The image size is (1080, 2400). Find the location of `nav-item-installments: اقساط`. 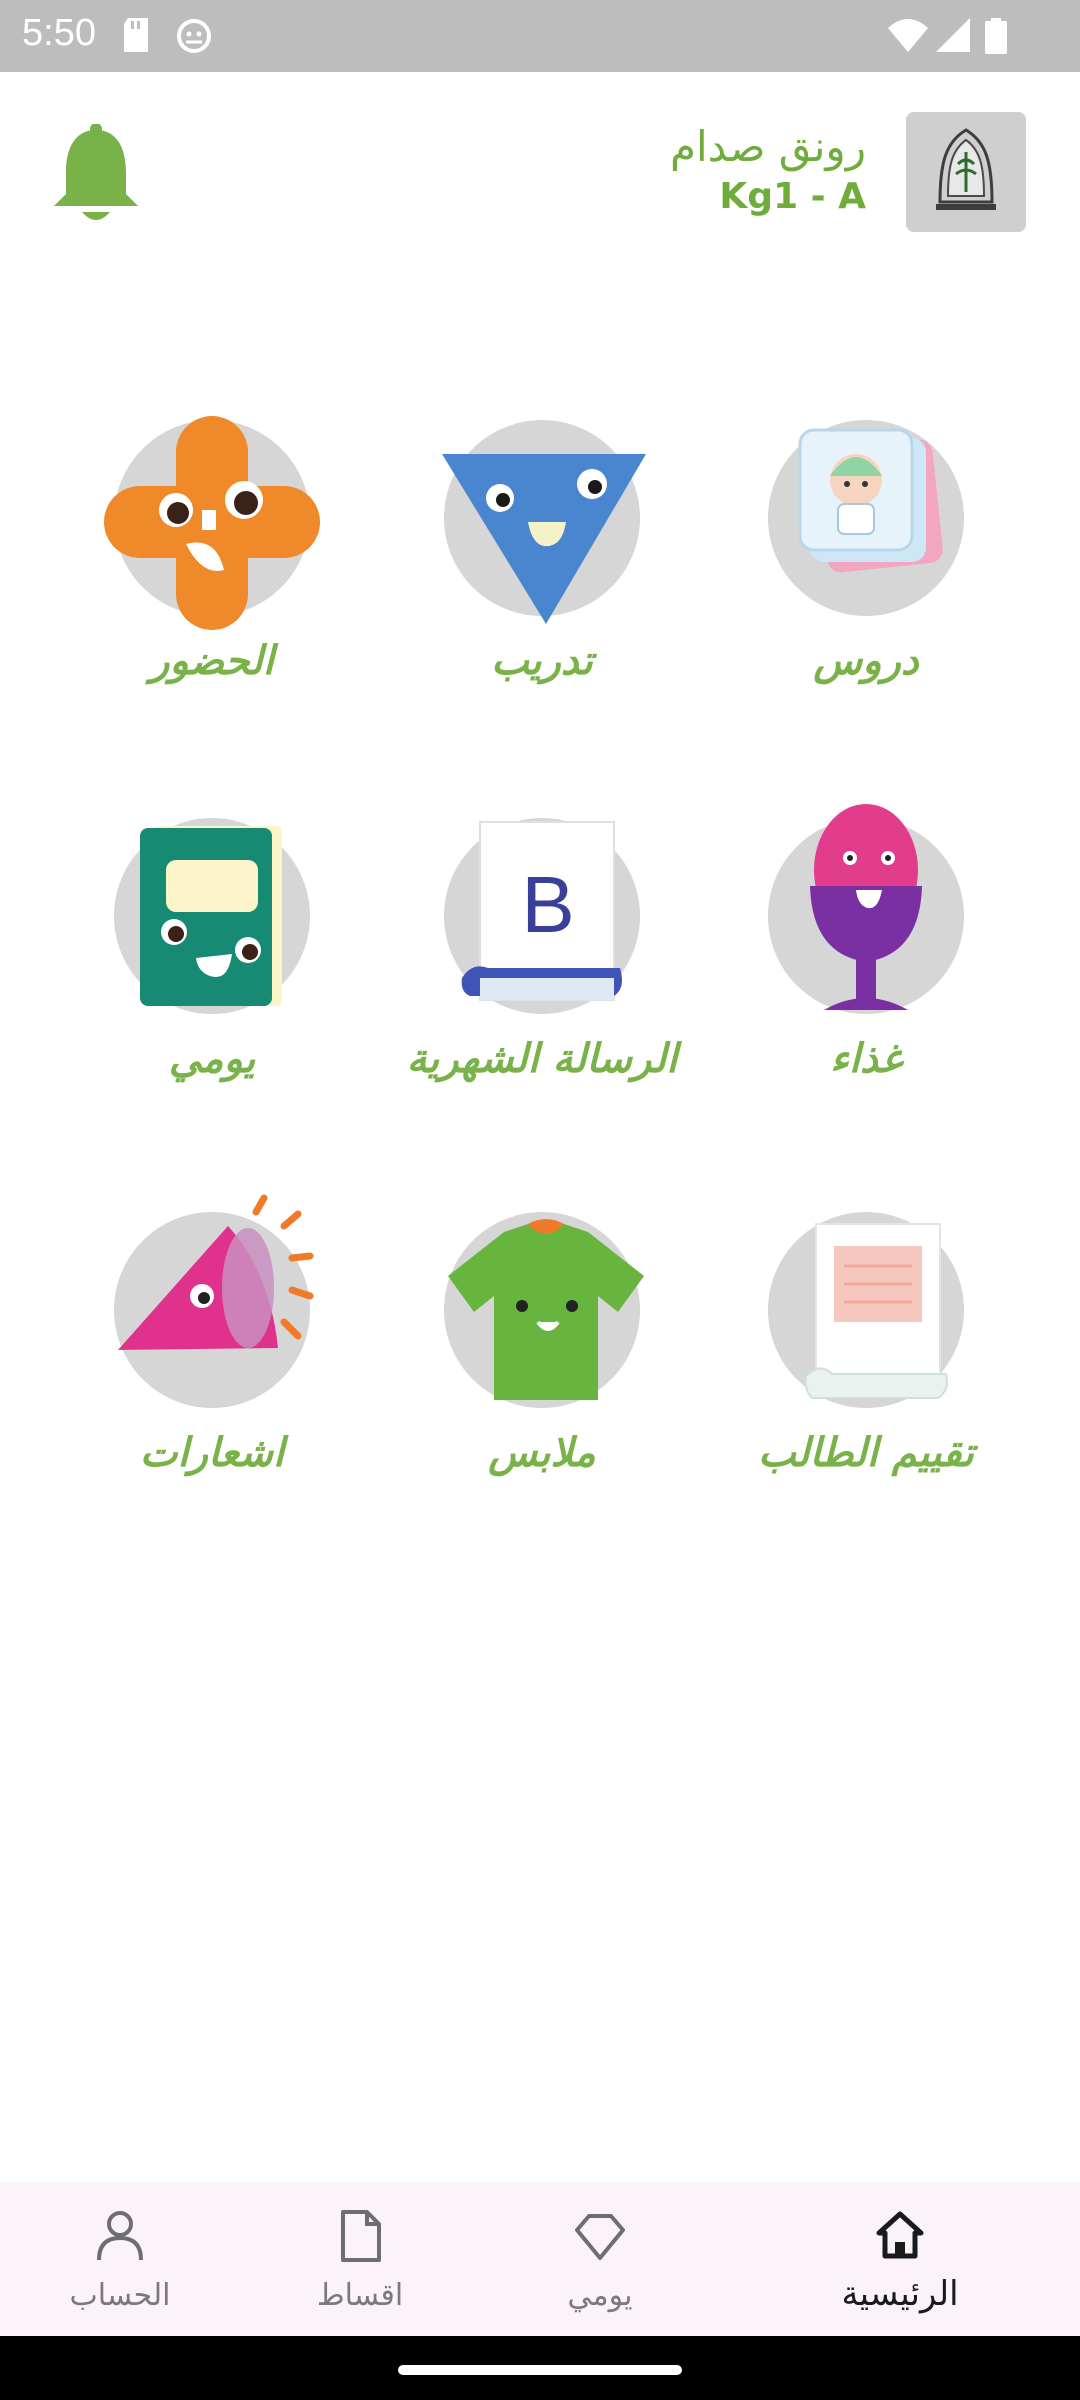

nav-item-installments: اقساط is located at coordinates (360, 2259).